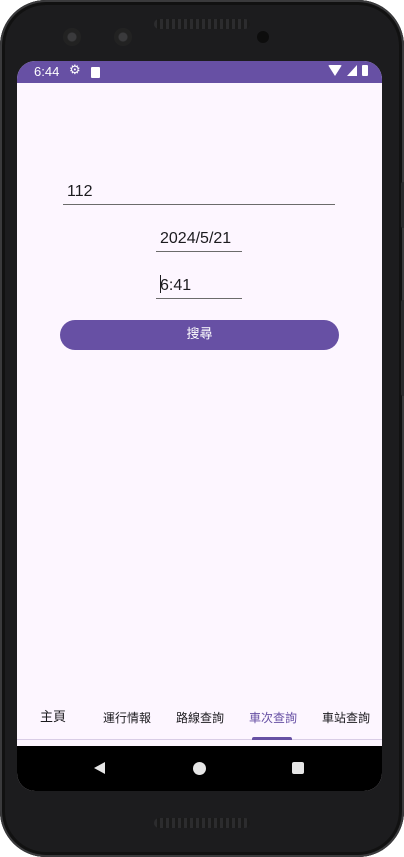  Describe the element at coordinates (346, 720) in the screenshot. I see `nav-tab-station-search: 車站查詢` at that location.